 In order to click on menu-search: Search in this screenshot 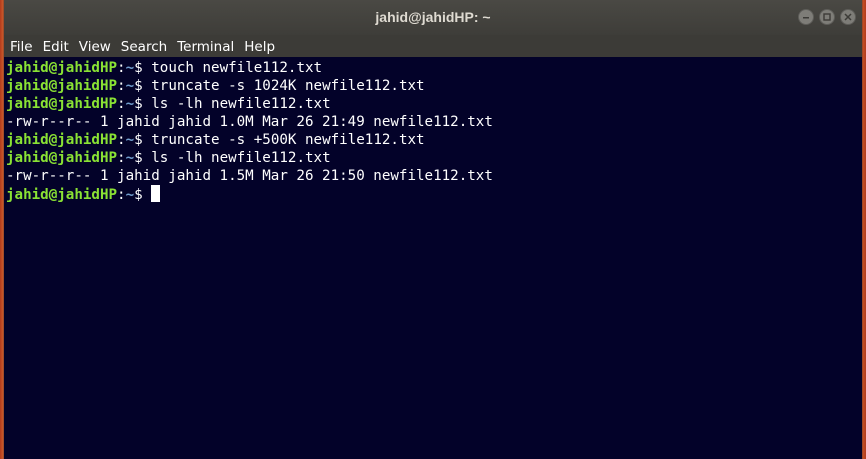, I will do `click(146, 46)`.